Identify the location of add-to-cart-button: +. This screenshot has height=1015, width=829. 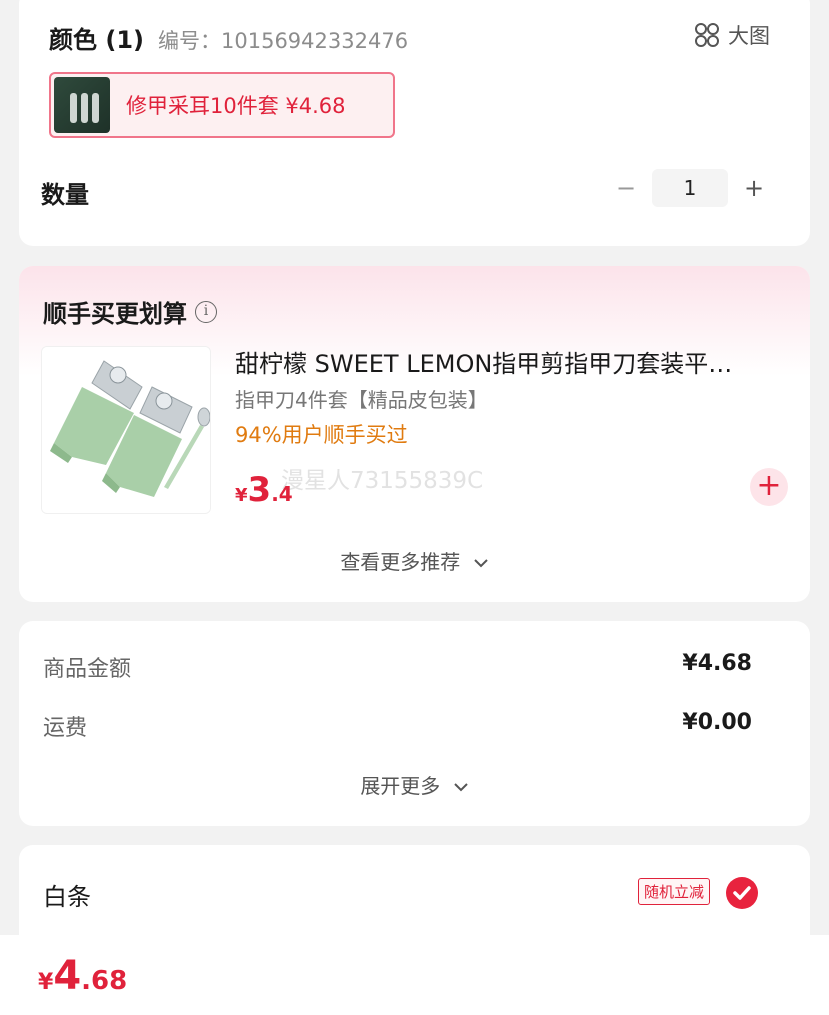
(769, 487).